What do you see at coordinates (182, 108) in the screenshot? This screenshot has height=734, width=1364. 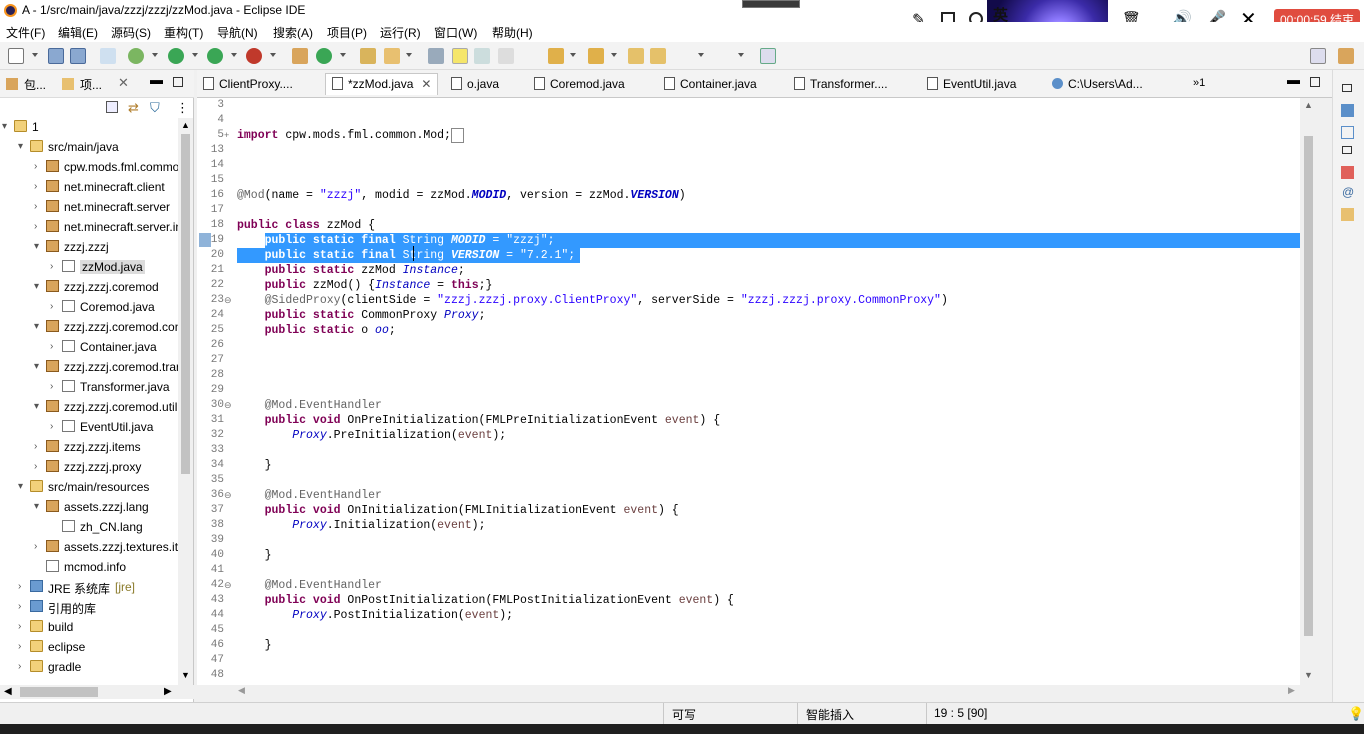 I see `view-menu-icon: ⋮` at bounding box center [182, 108].